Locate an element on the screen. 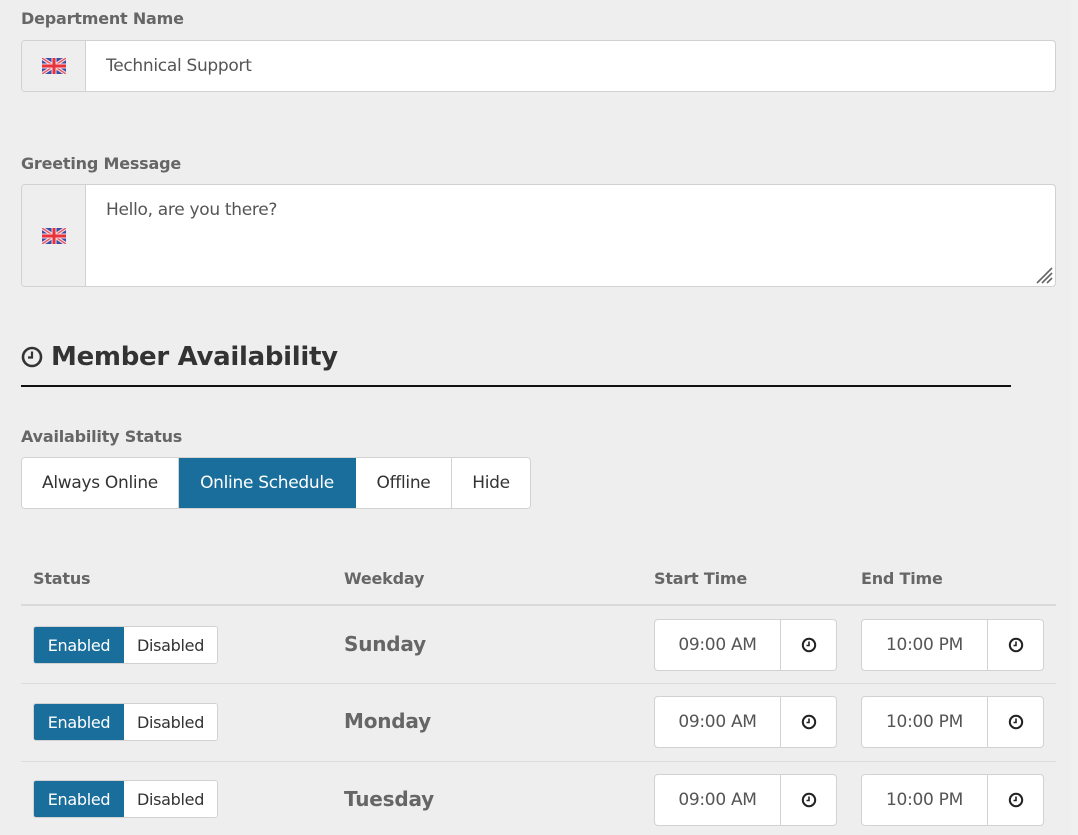 The height and width of the screenshot is (835, 1078). always-online-button: Always Online is located at coordinates (100, 483).